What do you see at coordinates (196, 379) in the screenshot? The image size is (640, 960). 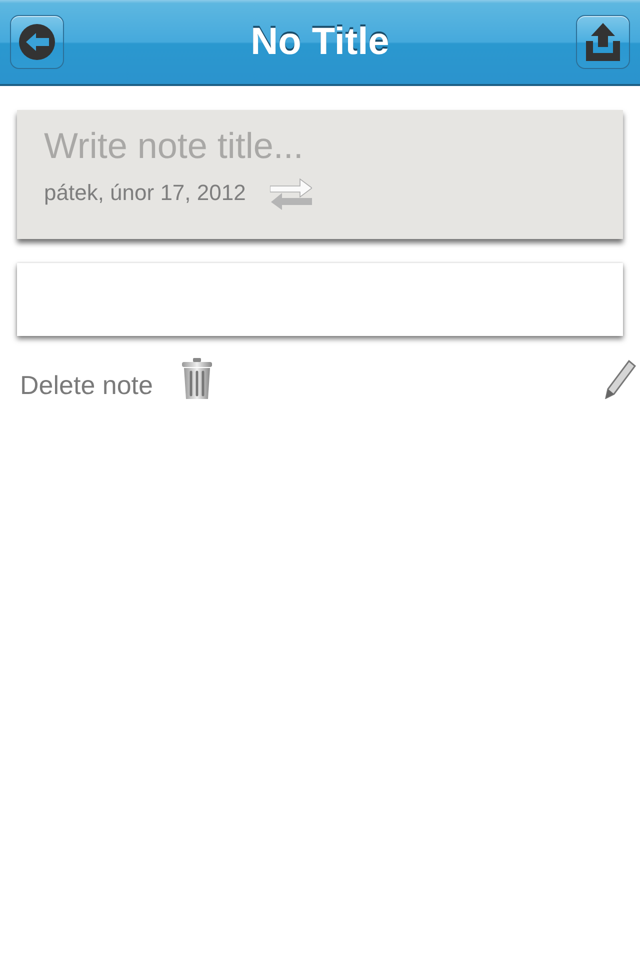 I see `trash-icon` at bounding box center [196, 379].